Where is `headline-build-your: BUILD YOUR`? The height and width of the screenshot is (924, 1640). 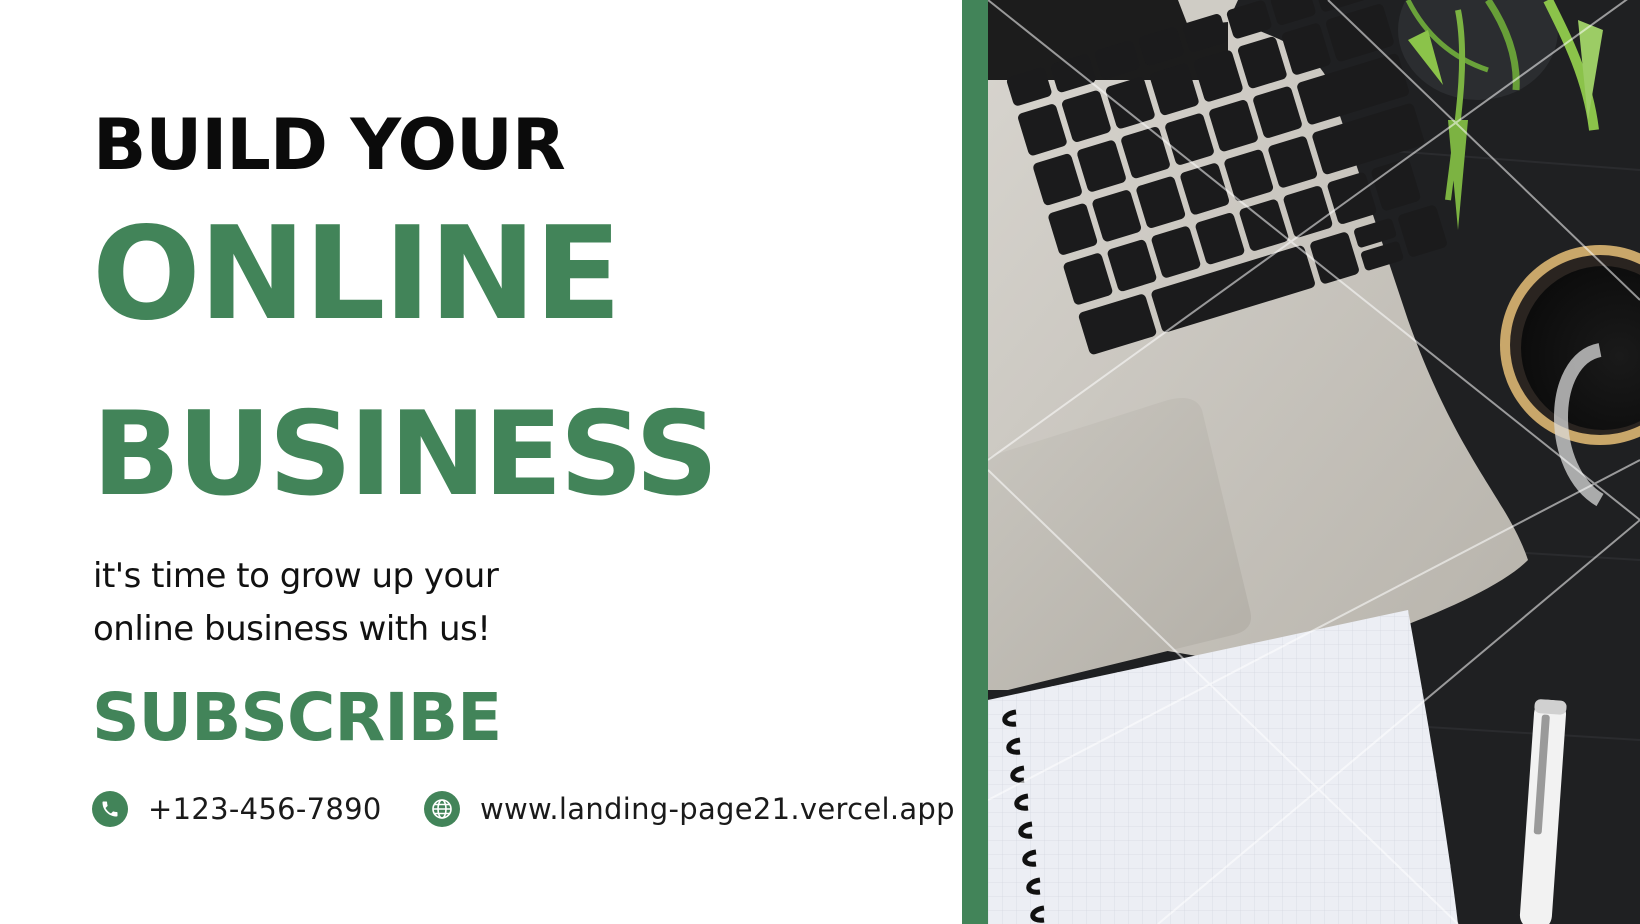 headline-build-your: BUILD YOUR is located at coordinates (329, 145).